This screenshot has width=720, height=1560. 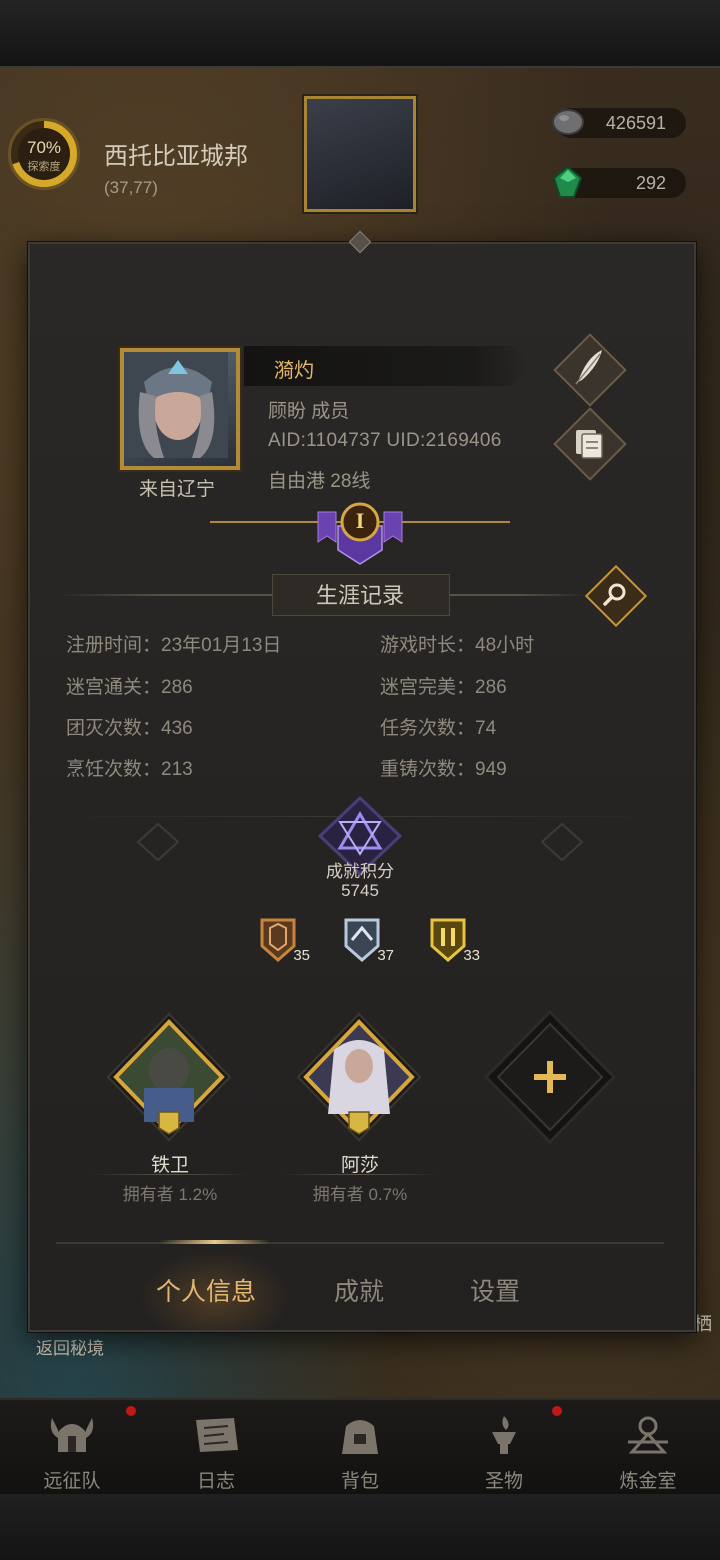 What do you see at coordinates (362, 940) in the screenshot?
I see `silver-trophy-icon` at bounding box center [362, 940].